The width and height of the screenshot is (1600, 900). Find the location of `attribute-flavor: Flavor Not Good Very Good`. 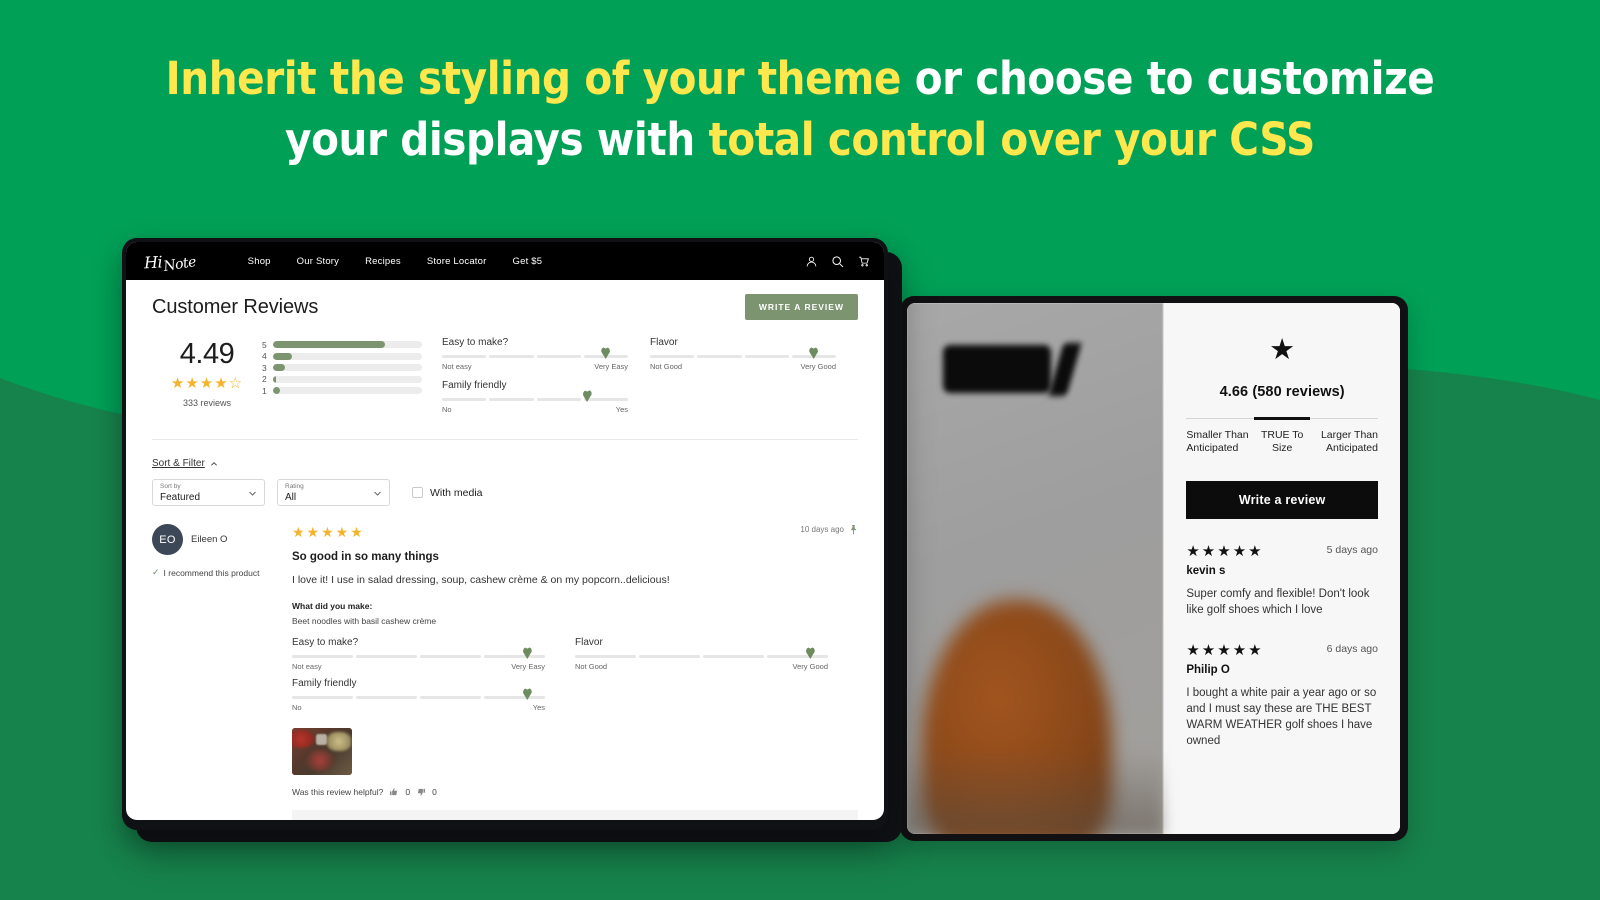

attribute-flavor: Flavor Not Good Very Good is located at coordinates (754, 354).